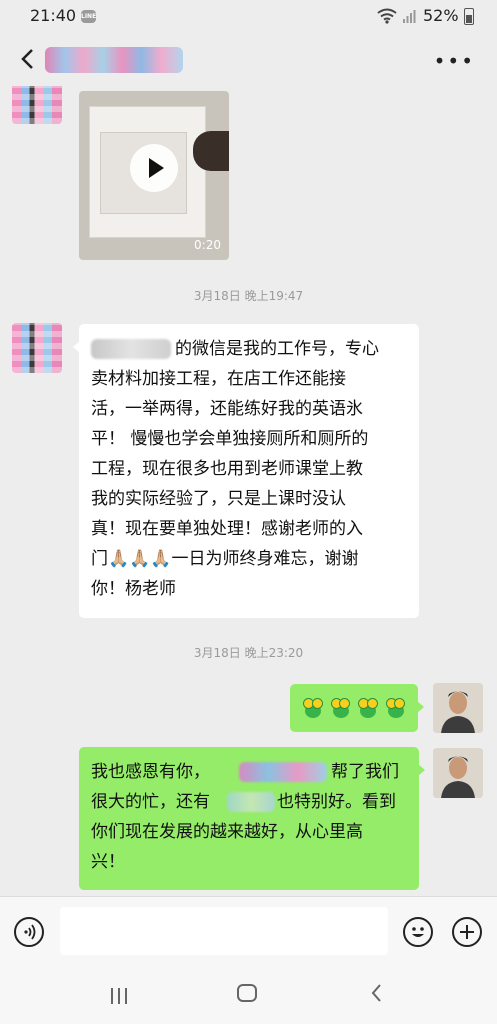 This screenshot has height=1024, width=497. What do you see at coordinates (377, 993) in the screenshot?
I see `back-icon` at bounding box center [377, 993].